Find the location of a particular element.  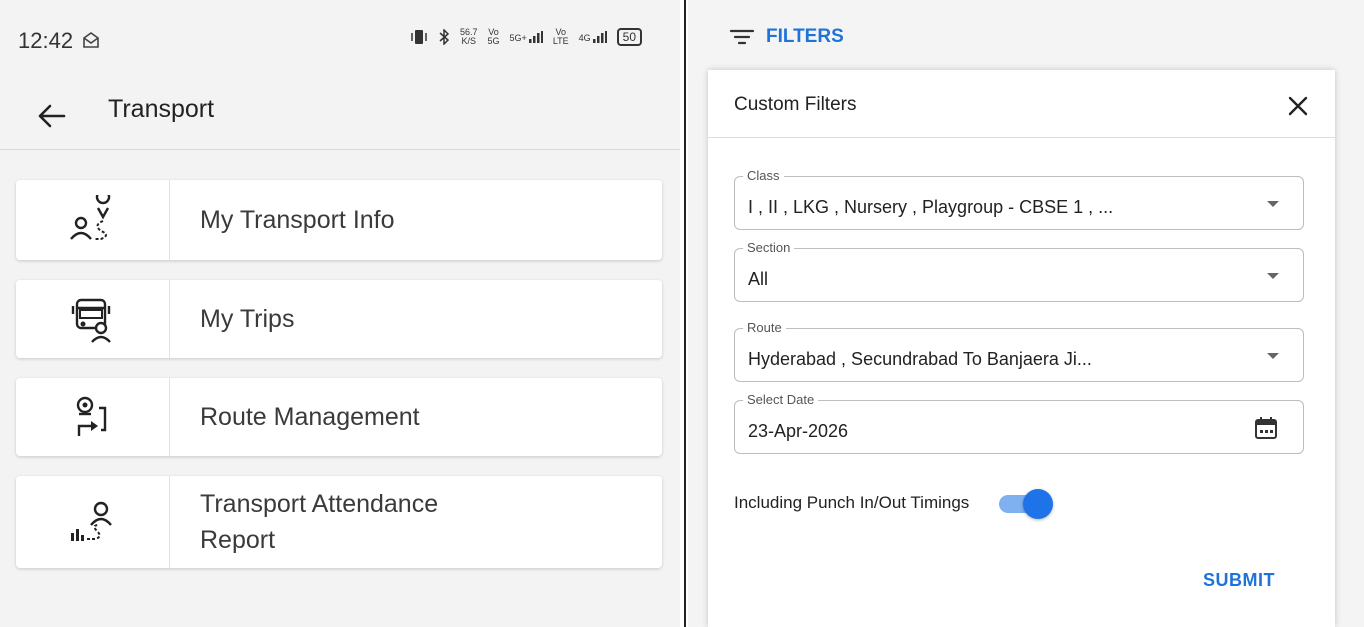

menu-item-route-management: Route Management is located at coordinates (339, 417).